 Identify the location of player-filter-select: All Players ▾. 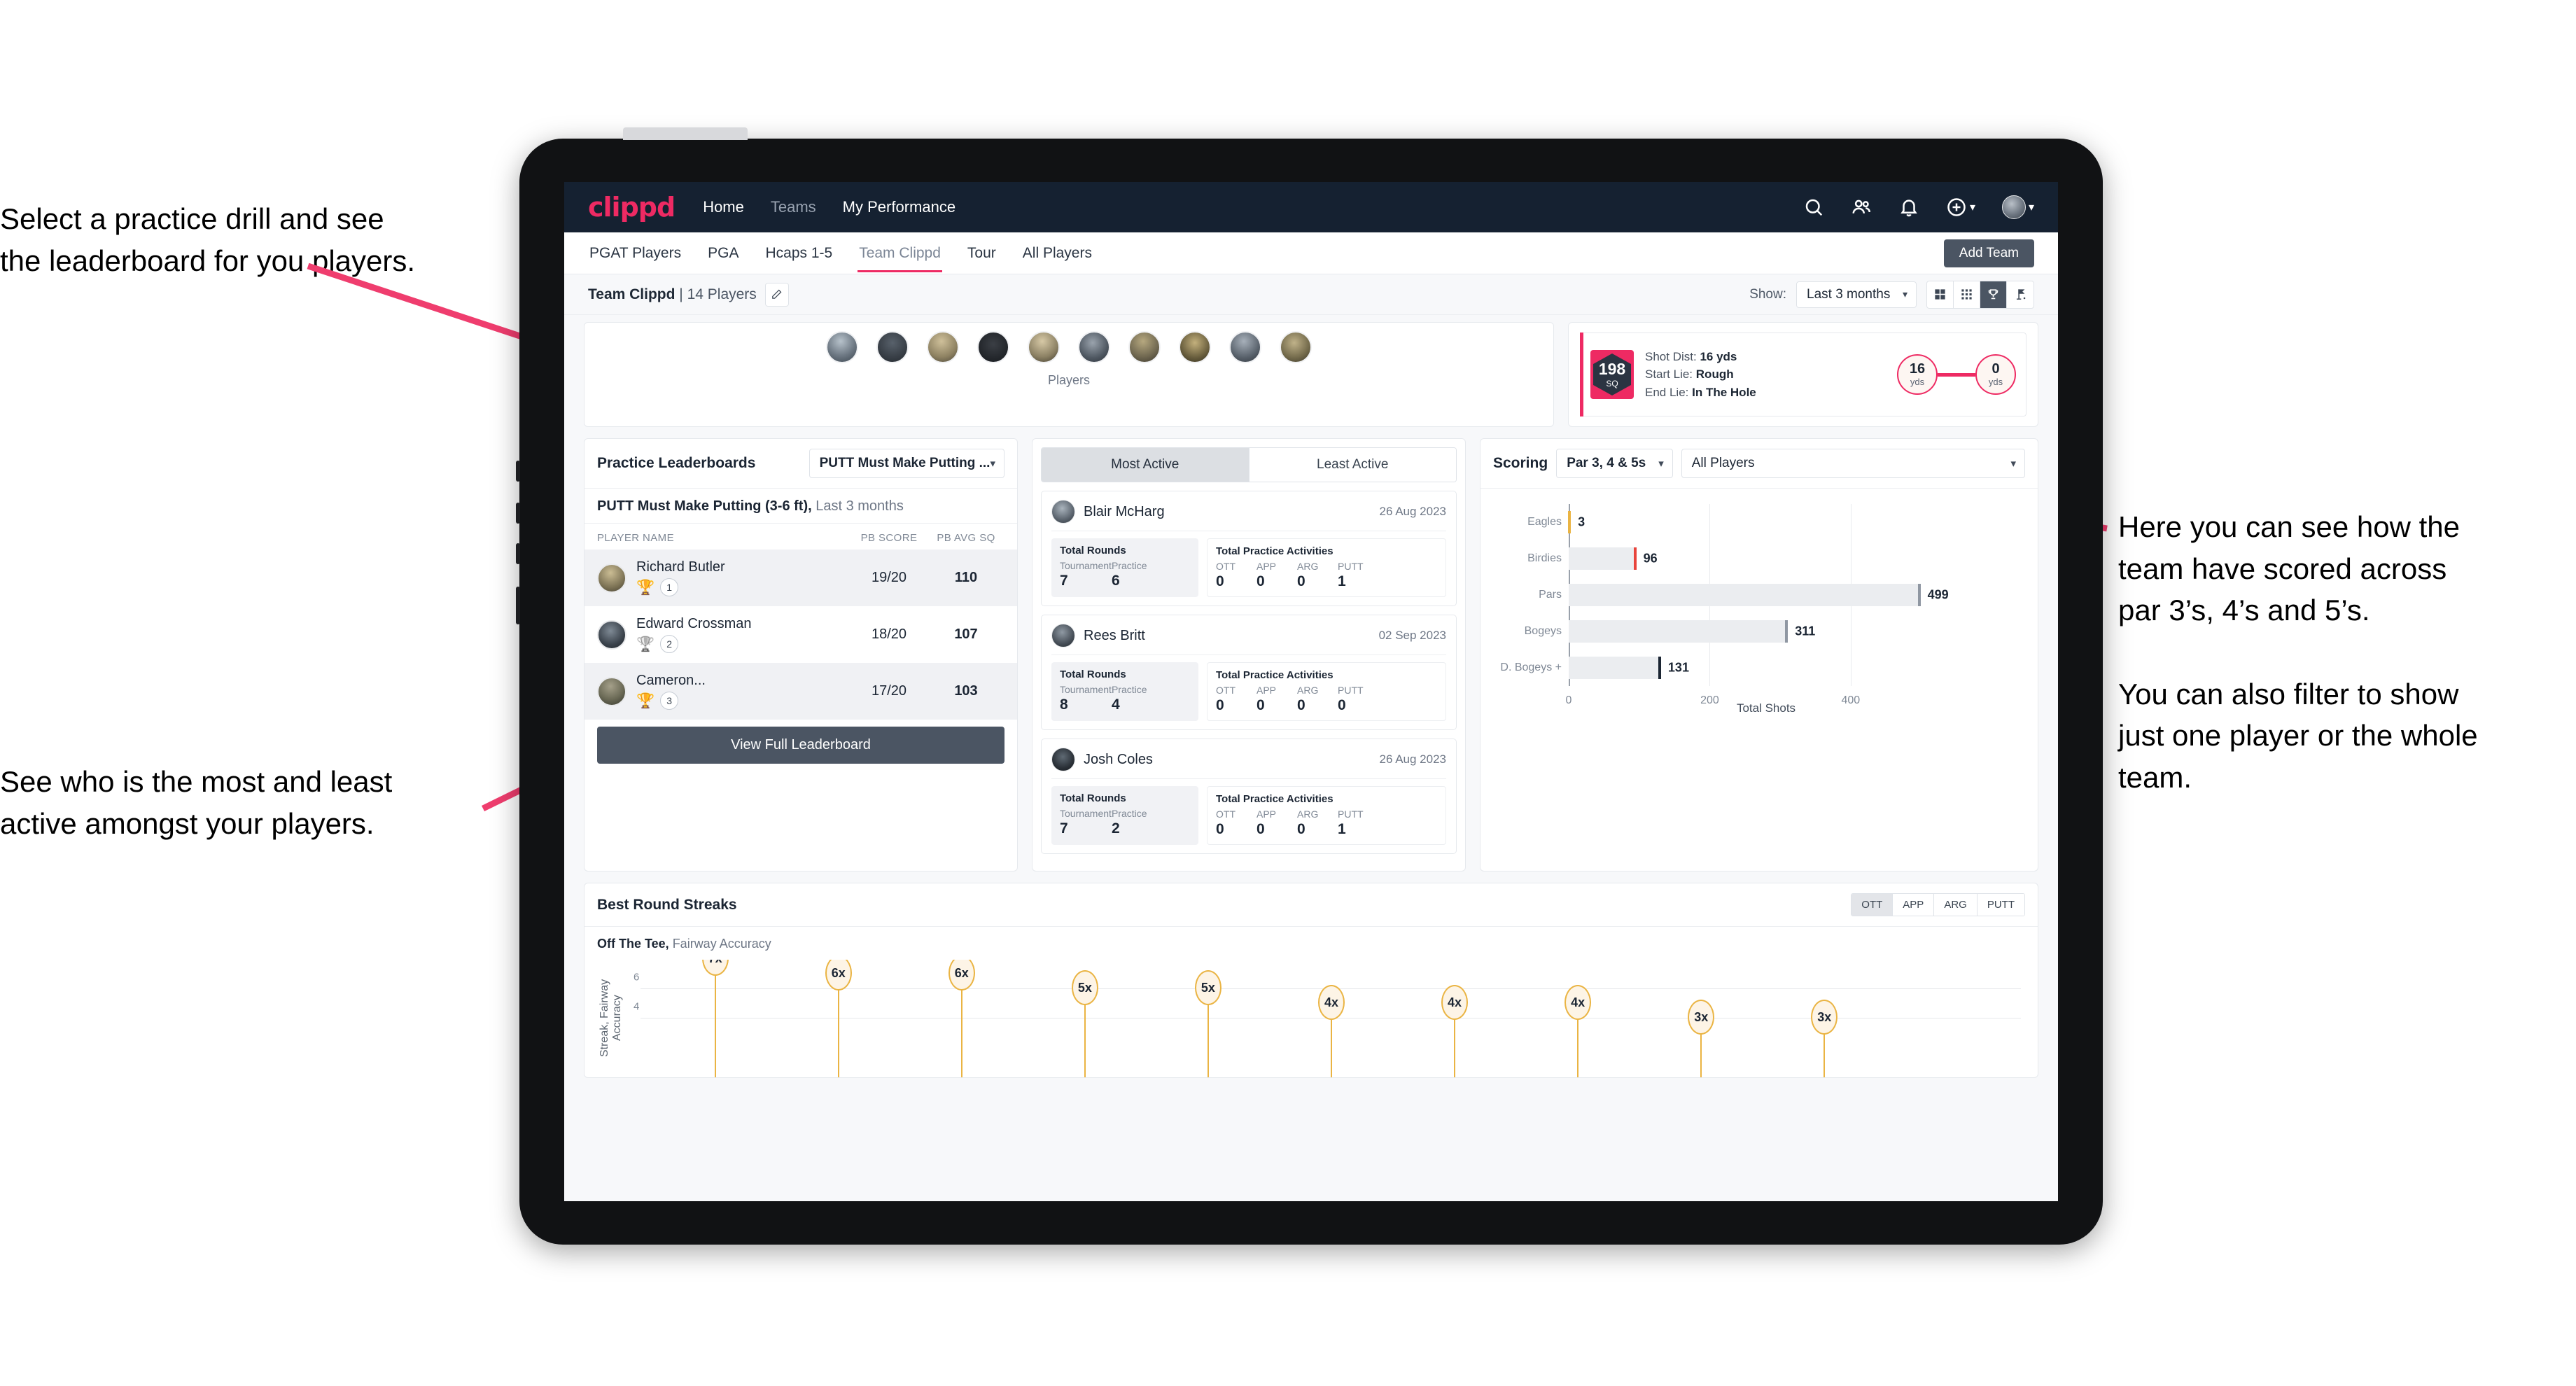
(1853, 463).